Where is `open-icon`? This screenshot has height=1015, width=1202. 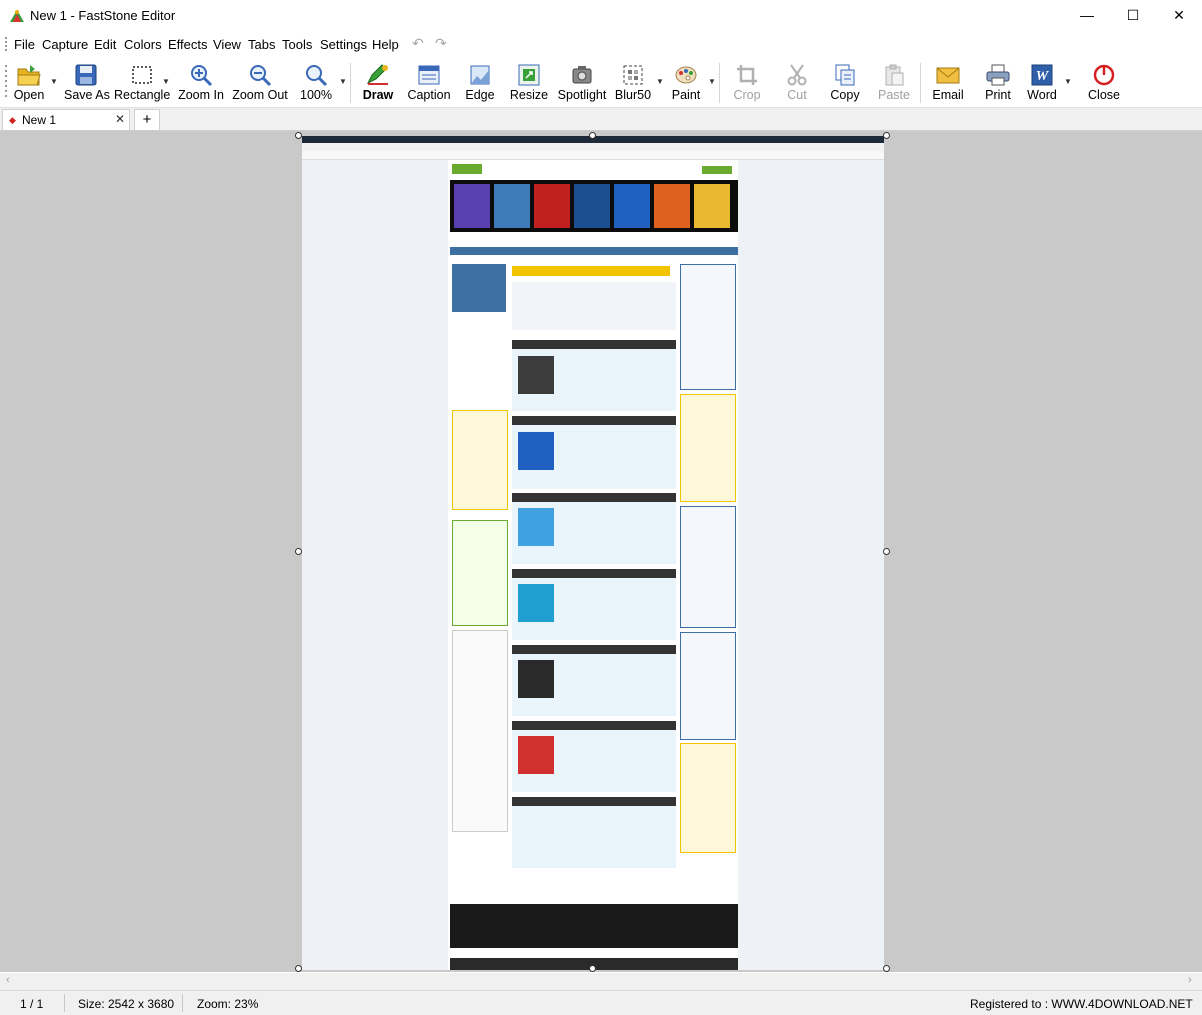
open-icon is located at coordinates (29, 75).